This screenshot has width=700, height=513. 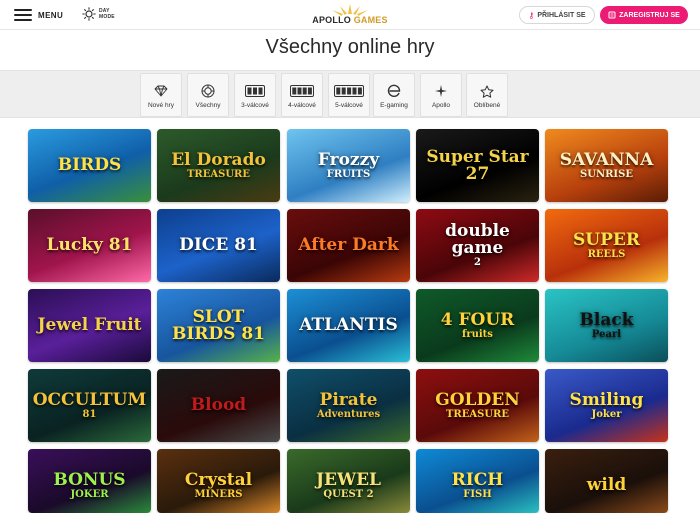 What do you see at coordinates (161, 91) in the screenshot?
I see `diamond-icon` at bounding box center [161, 91].